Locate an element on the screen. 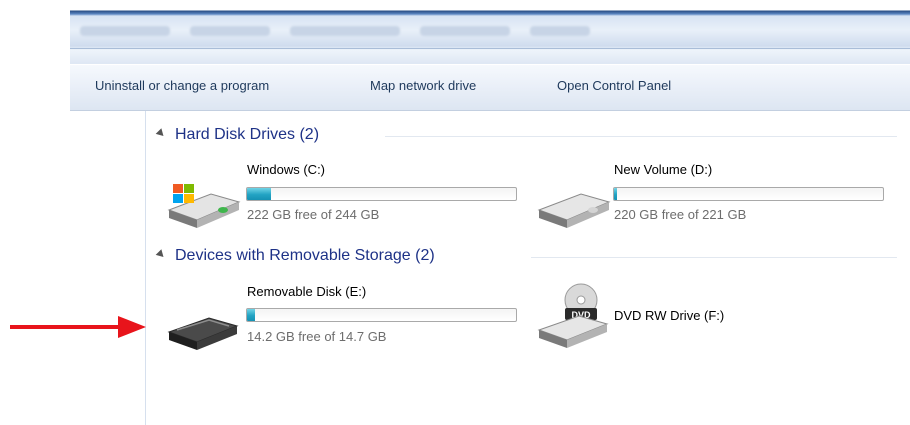 Image resolution: width=910 pixels, height=425 pixels. drive-name: Removable Disk (E:) is located at coordinates (307, 291).